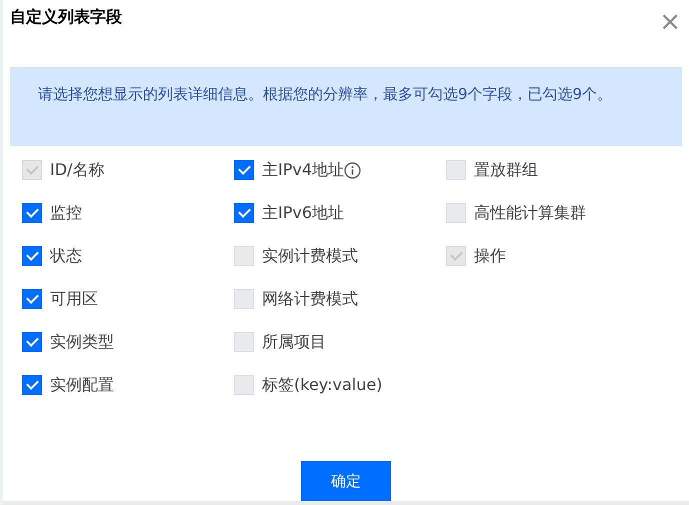 The height and width of the screenshot is (505, 689). I want to click on dialog-title: 自定义列表字段, so click(66, 17).